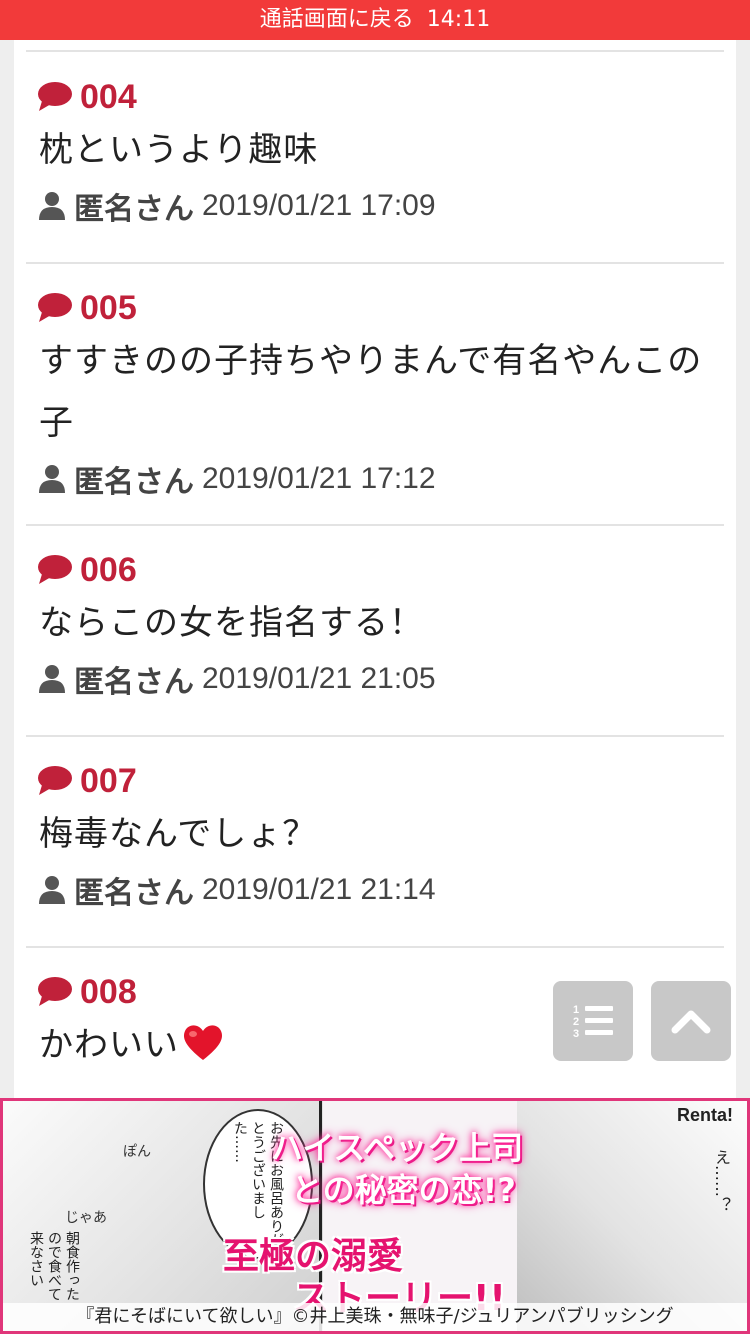  What do you see at coordinates (721, 1181) in the screenshot?
I see `speech-text: え……？` at bounding box center [721, 1181].